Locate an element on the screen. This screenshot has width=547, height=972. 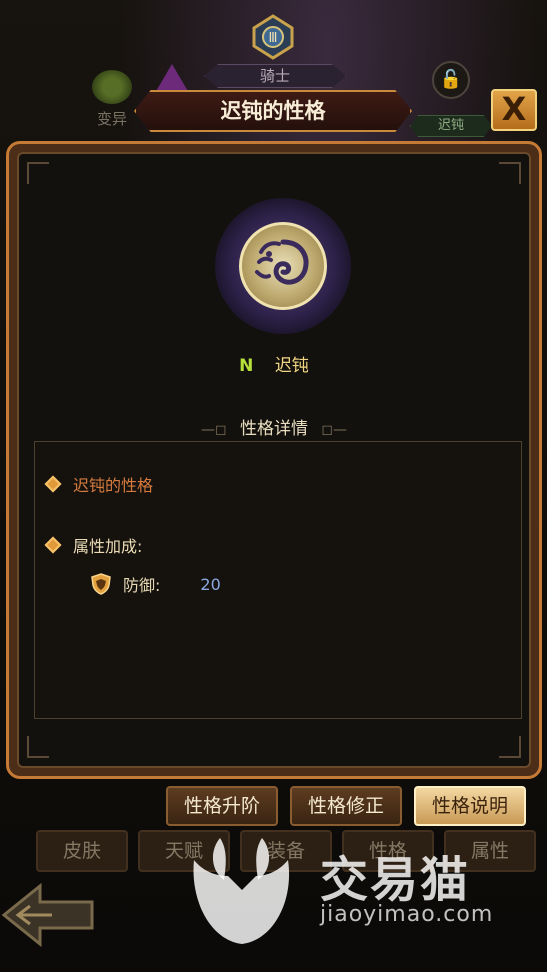
trait-label: 迟钝的性格 is located at coordinates (113, 485).